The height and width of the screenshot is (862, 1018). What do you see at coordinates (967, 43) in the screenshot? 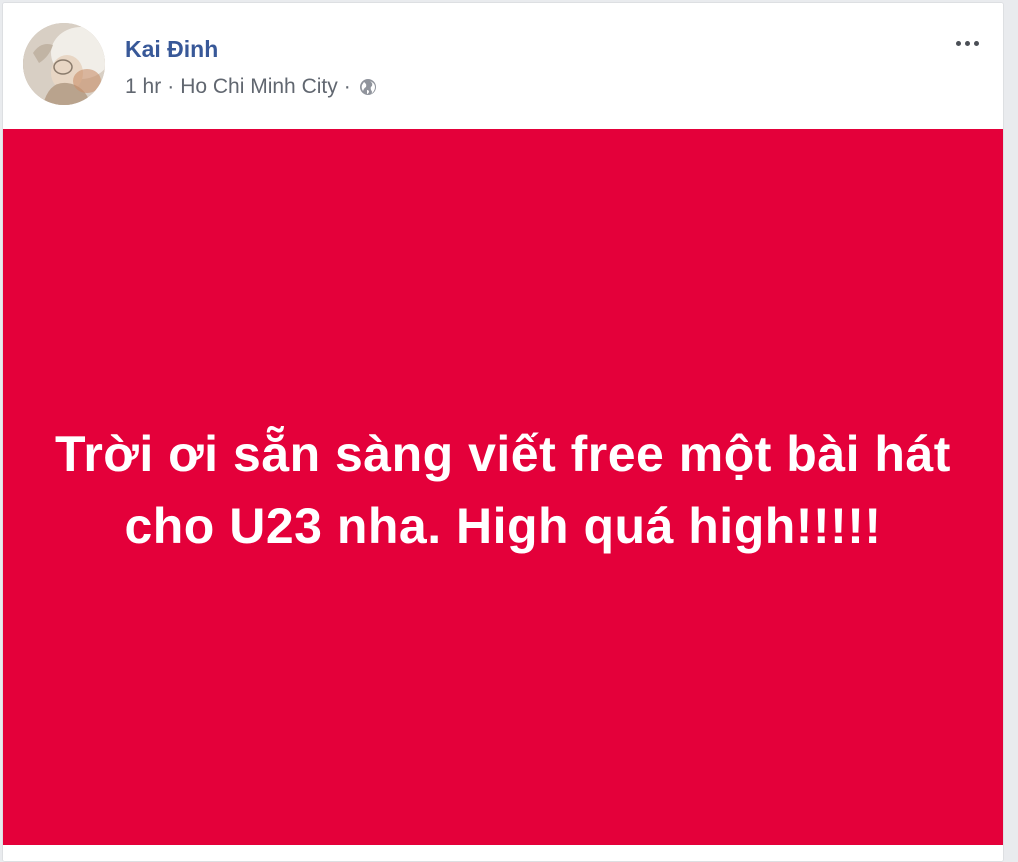
I see `more-options-icon` at bounding box center [967, 43].